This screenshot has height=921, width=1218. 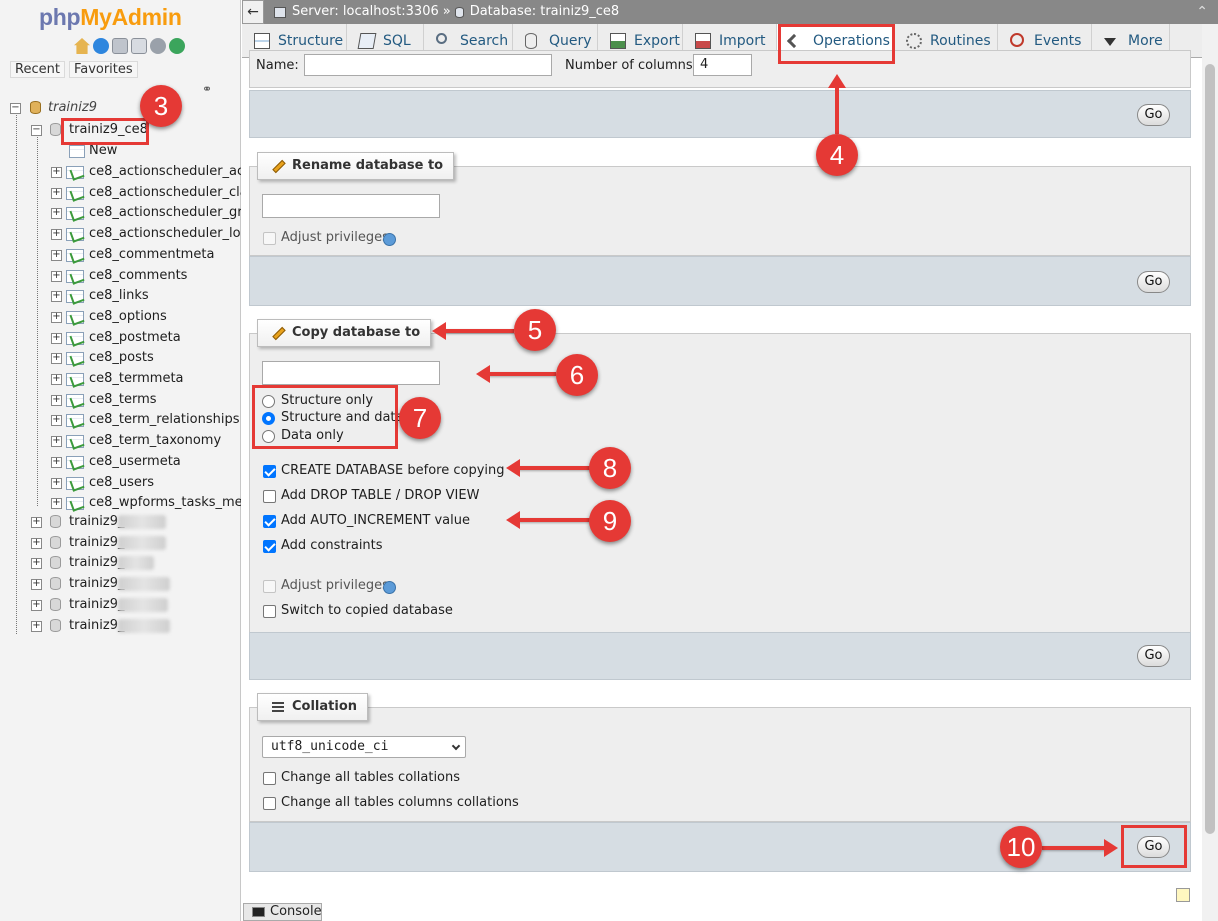 I want to click on tree-table-item: + ce8_termmeta, so click(x=120, y=379).